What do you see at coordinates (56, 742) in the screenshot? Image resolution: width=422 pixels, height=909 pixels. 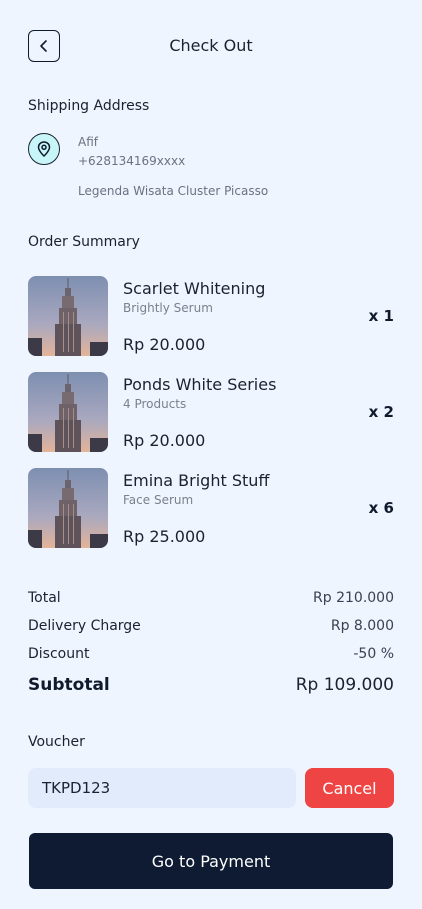 I see `voucher-section-title: Voucher` at bounding box center [56, 742].